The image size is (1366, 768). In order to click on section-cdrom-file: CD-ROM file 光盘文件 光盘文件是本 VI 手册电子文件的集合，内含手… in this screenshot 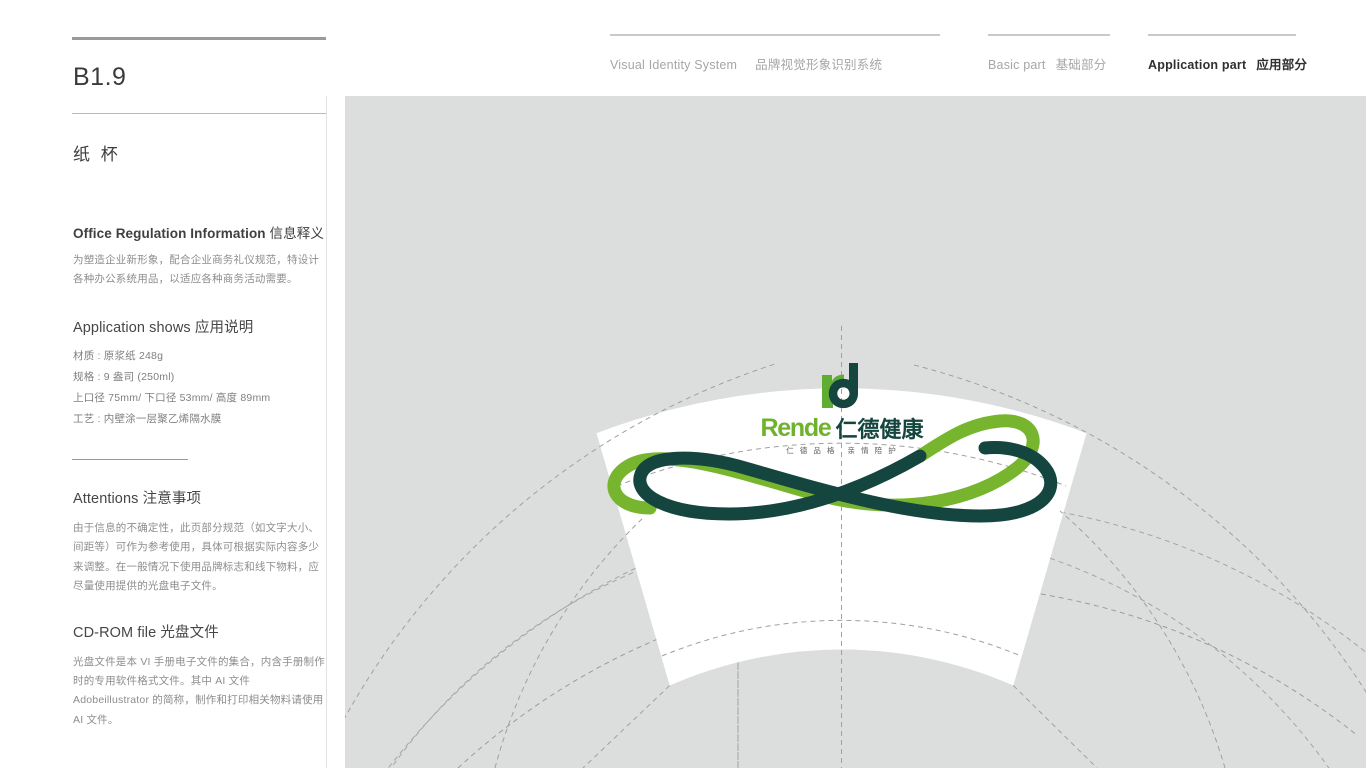, I will do `click(199, 676)`.